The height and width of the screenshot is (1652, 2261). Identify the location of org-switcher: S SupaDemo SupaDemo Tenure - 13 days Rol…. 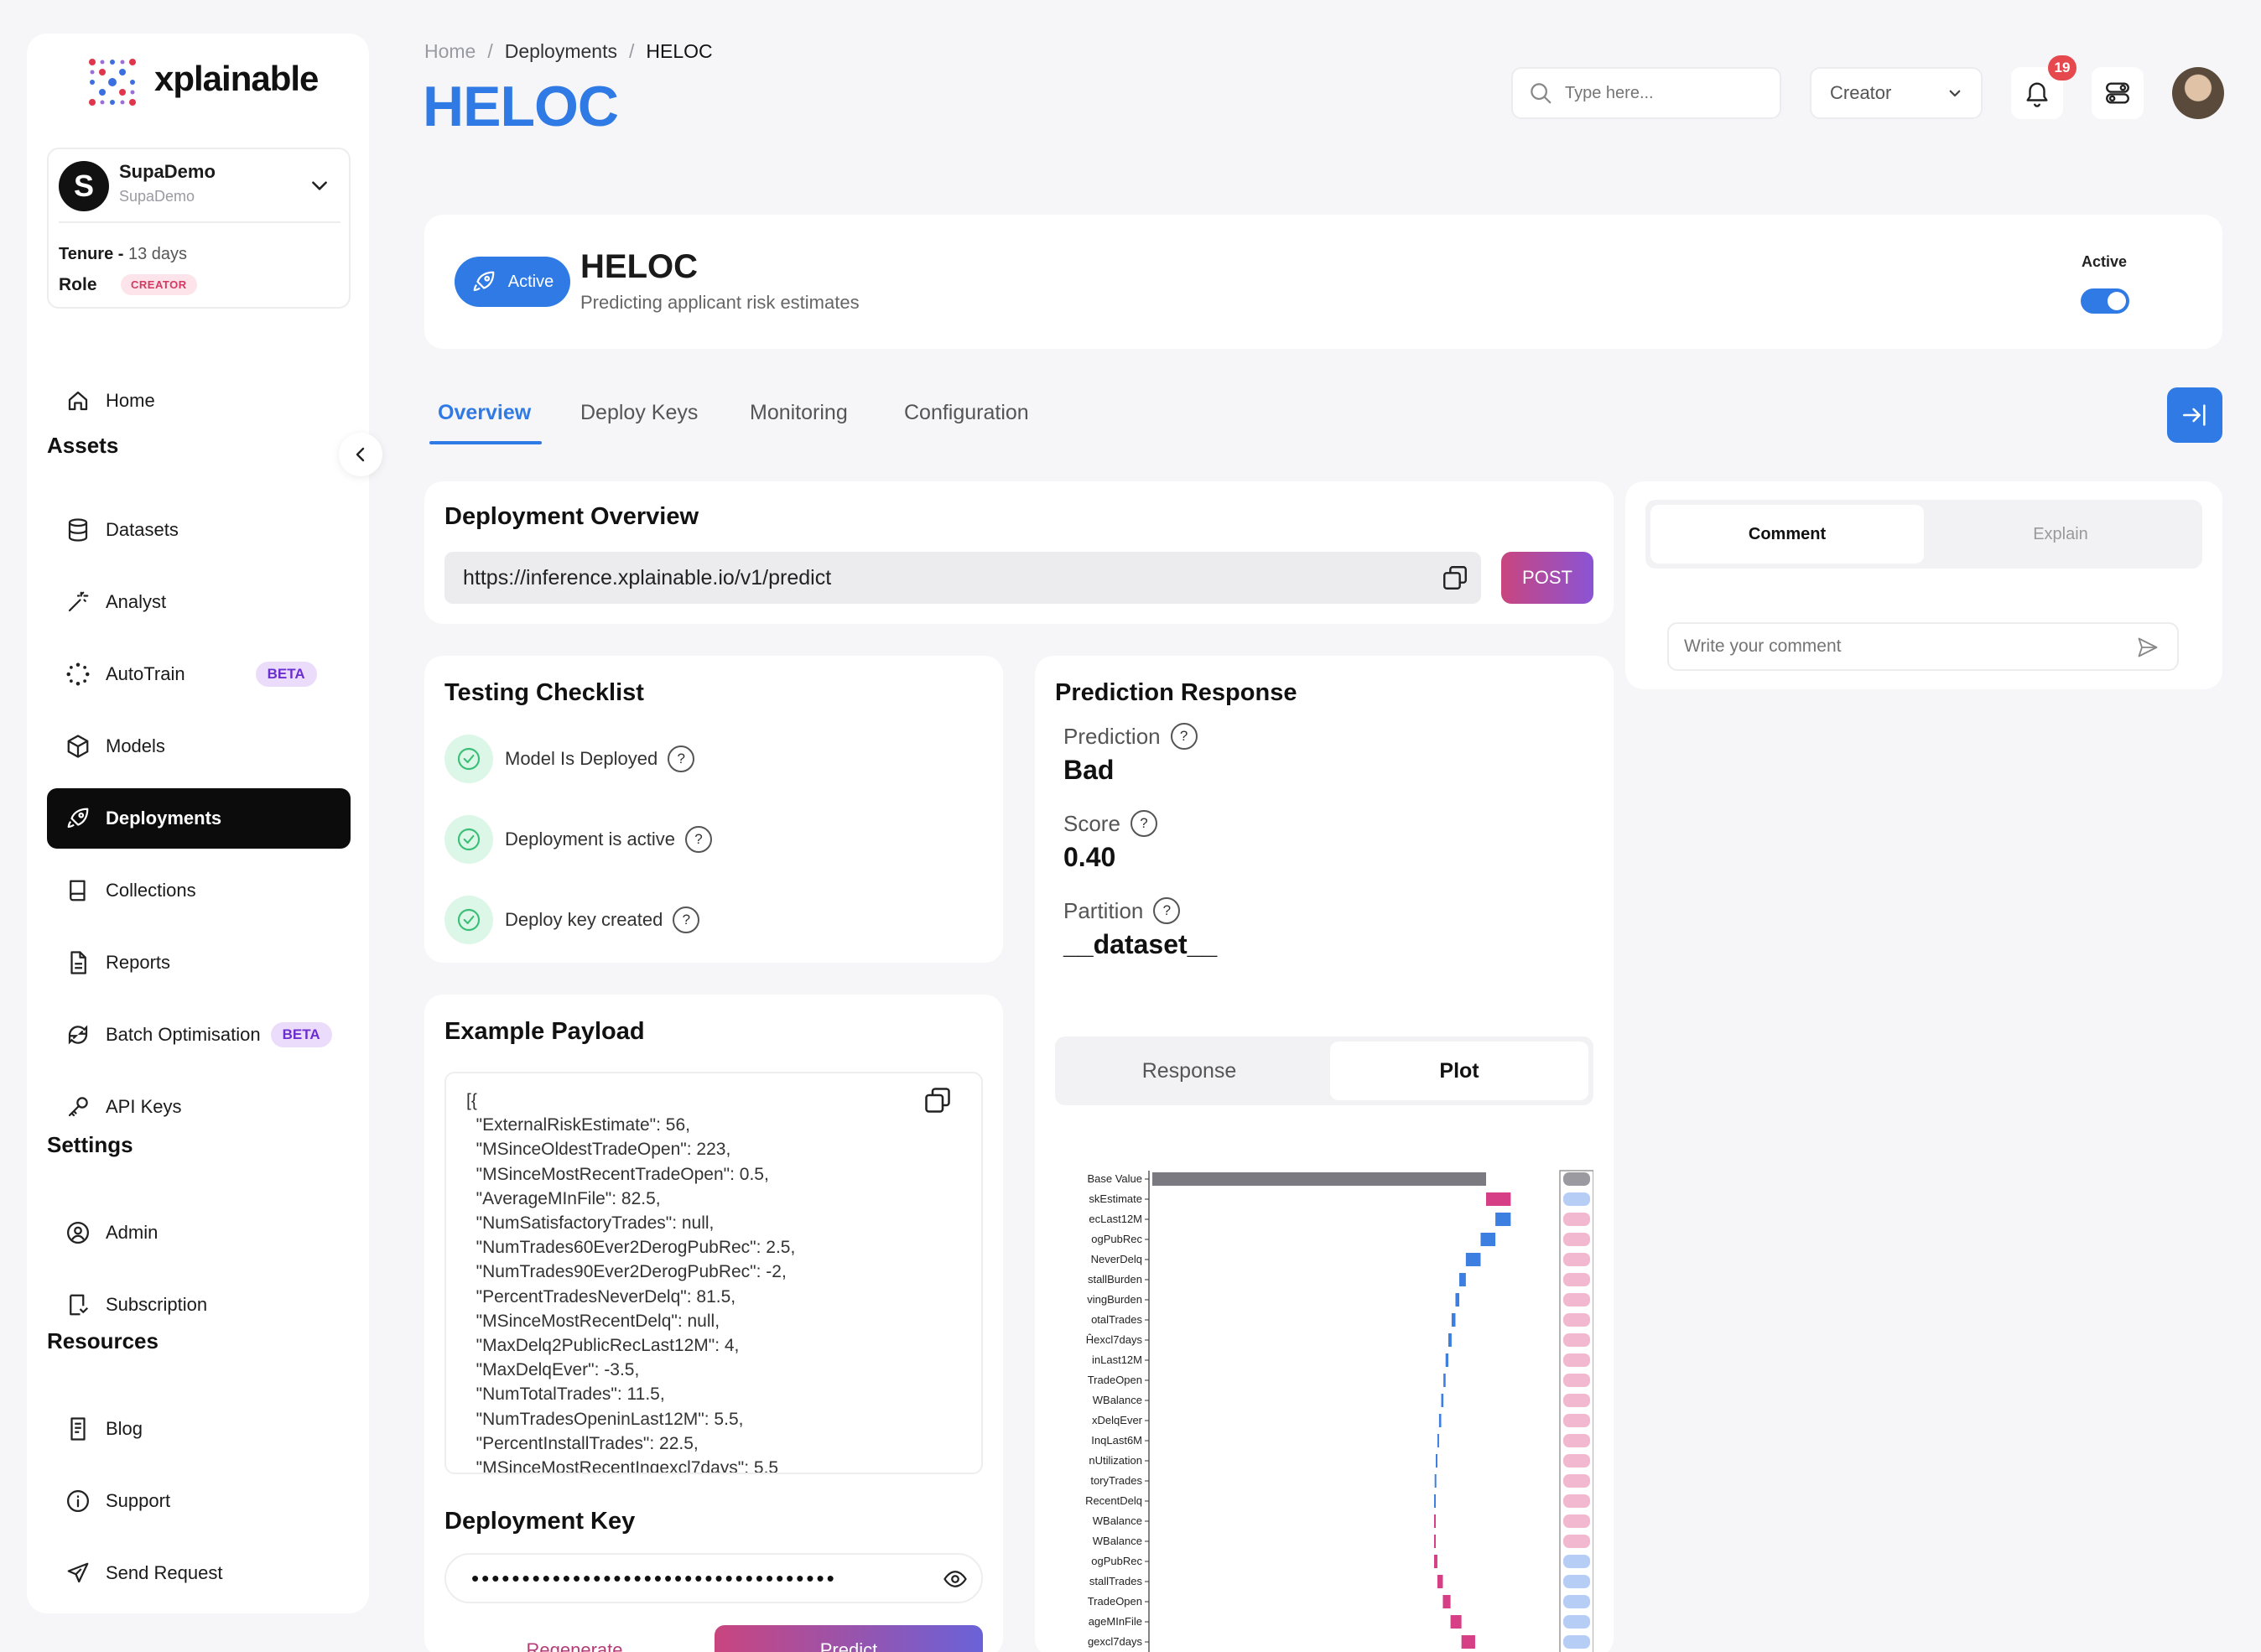
(199, 228).